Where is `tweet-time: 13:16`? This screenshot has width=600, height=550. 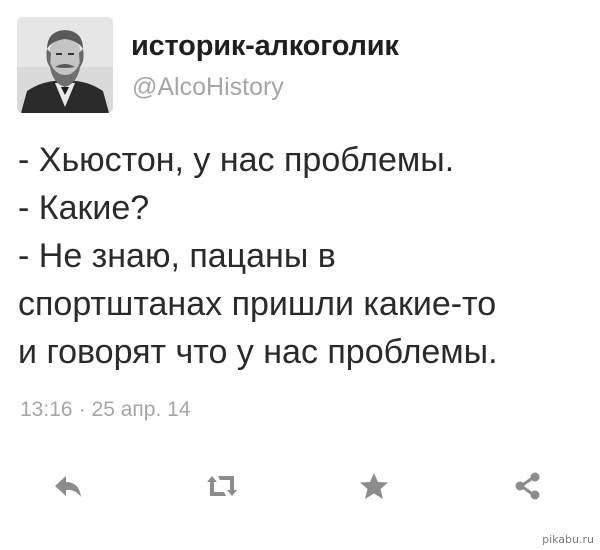
tweet-time: 13:16 is located at coordinates (46, 409).